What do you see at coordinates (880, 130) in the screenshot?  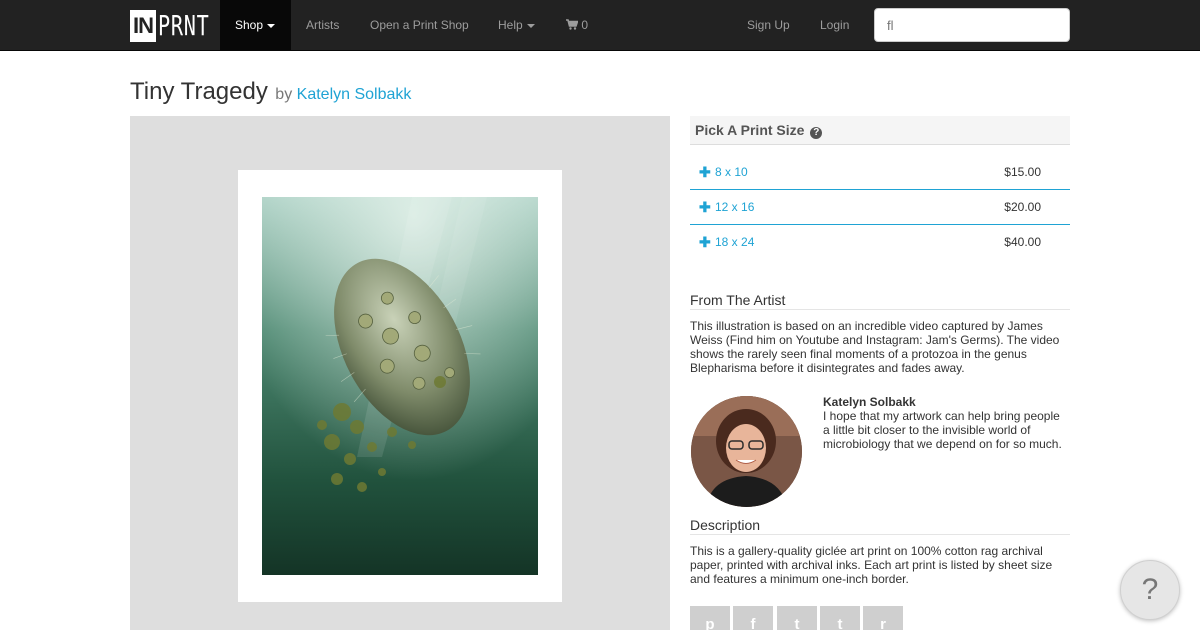 I see `pick-size-header: Pick A Print Size ?` at bounding box center [880, 130].